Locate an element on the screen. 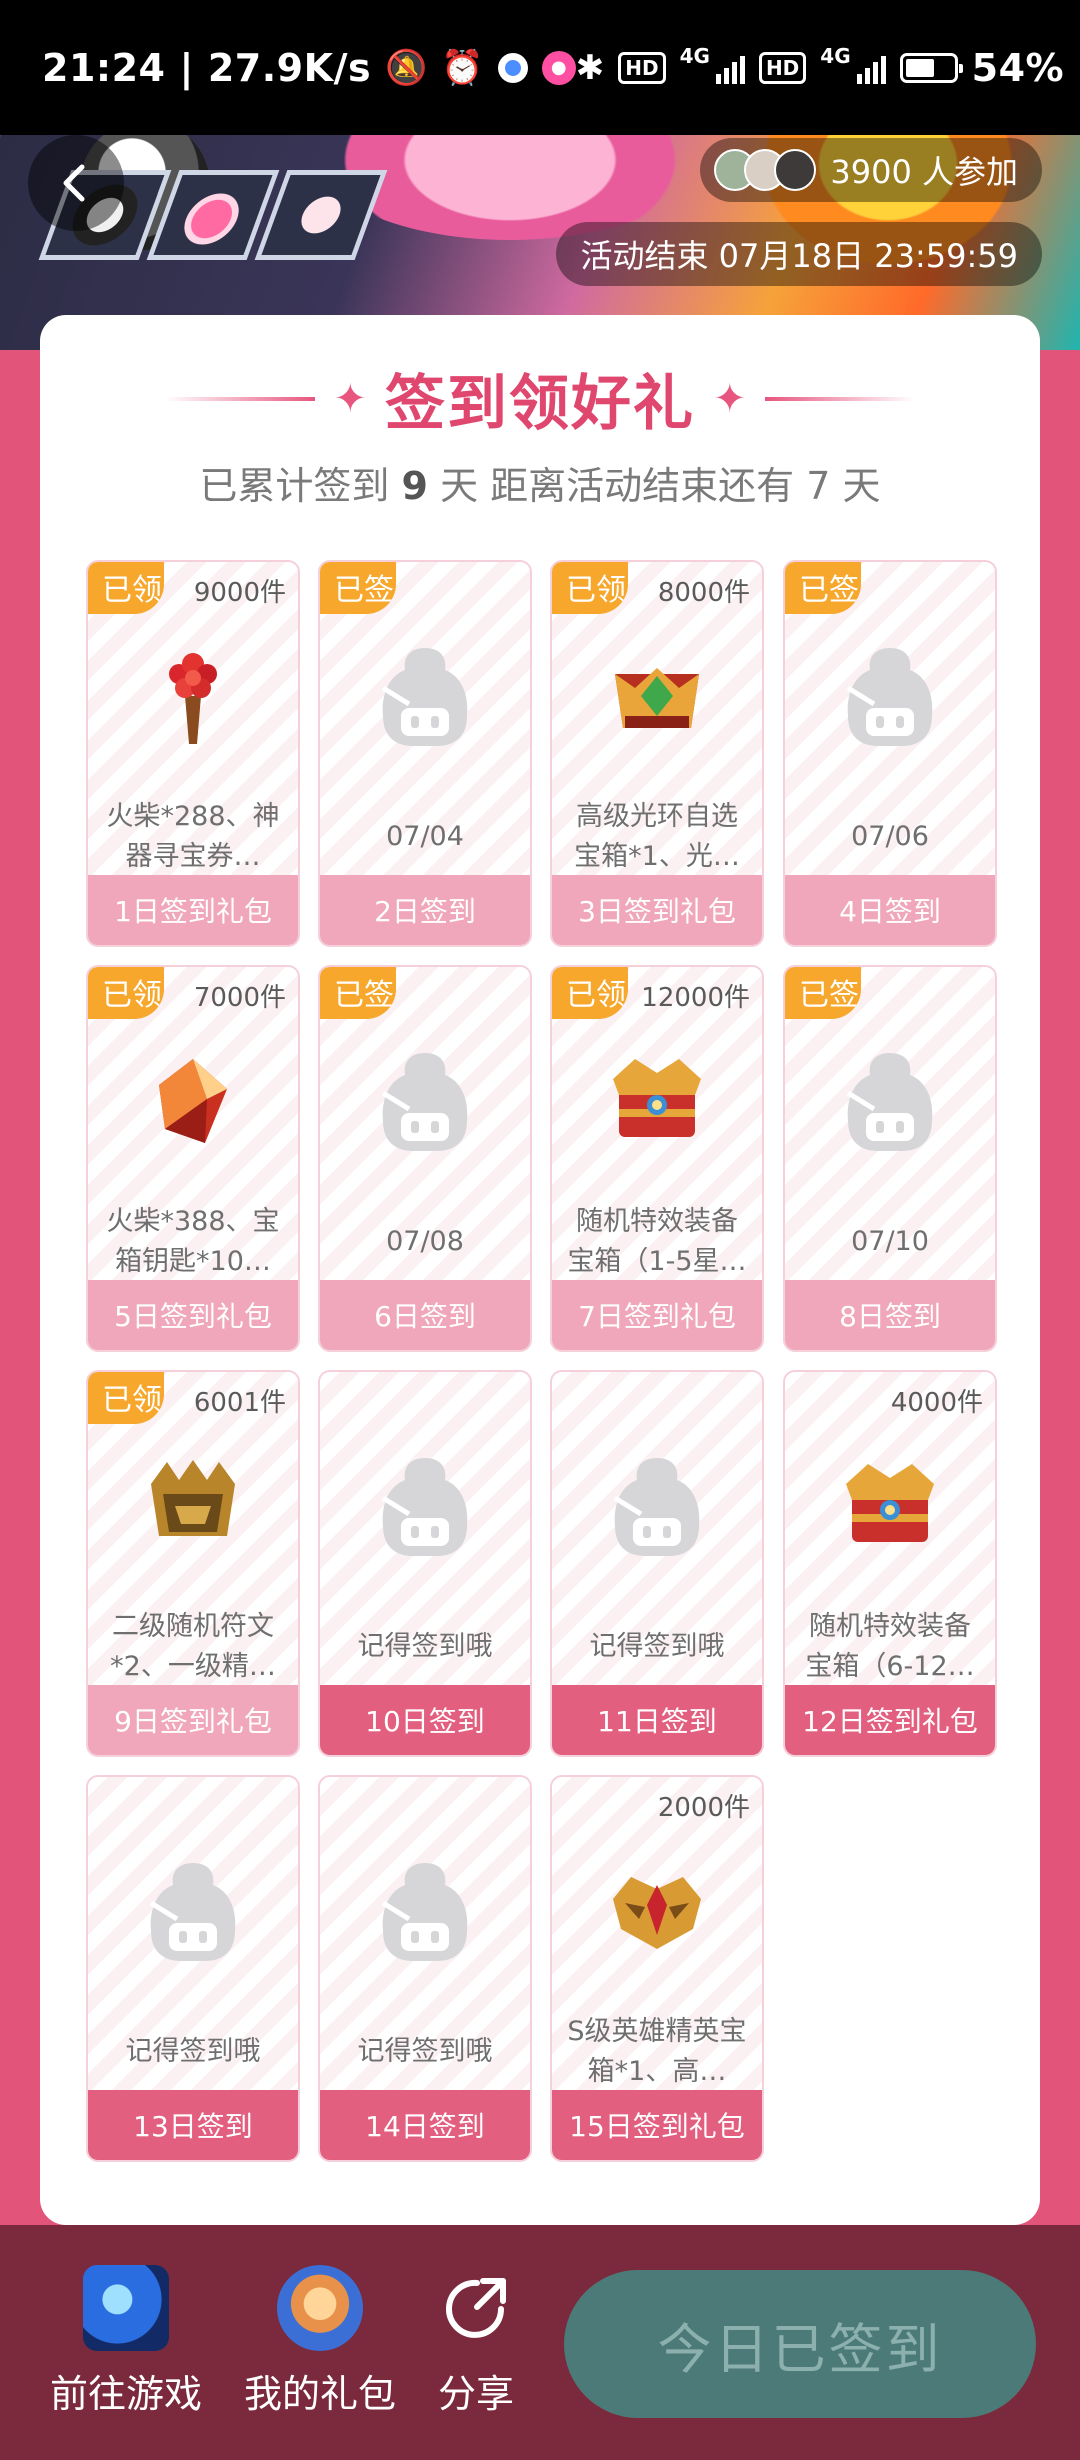  gem-icon is located at coordinates (193, 1101).